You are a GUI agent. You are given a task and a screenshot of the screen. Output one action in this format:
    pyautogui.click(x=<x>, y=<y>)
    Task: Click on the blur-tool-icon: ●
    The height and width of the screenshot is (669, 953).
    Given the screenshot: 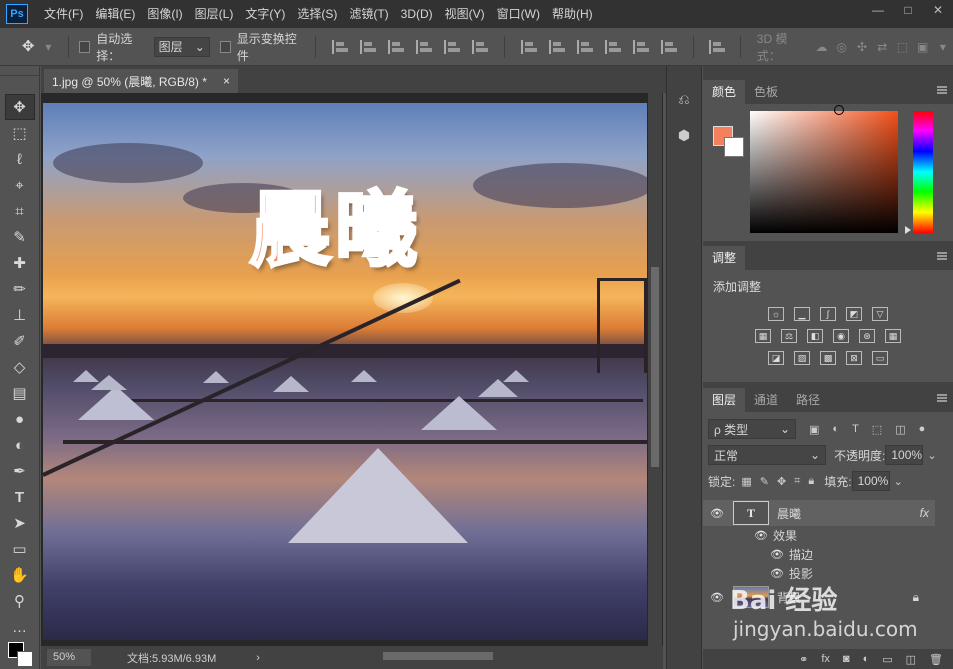 What is the action you would take?
    pyautogui.click(x=20, y=419)
    